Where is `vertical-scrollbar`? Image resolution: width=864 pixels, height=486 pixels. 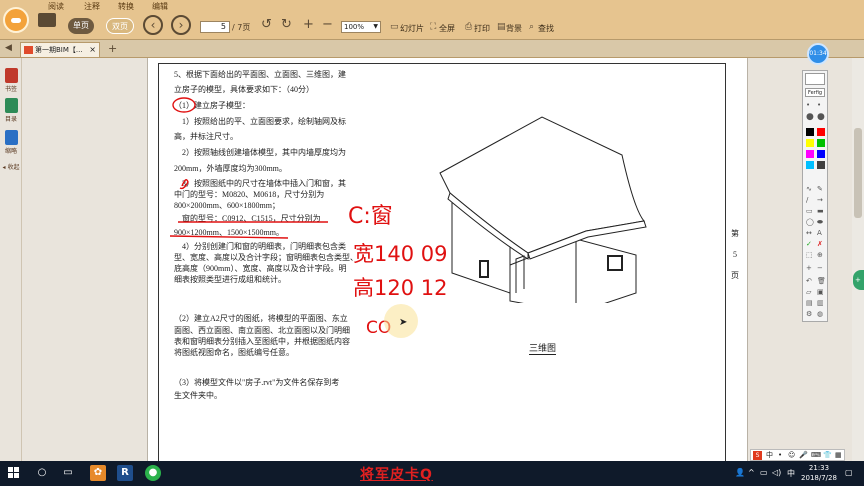
vertical-scrollbar is located at coordinates (858, 259).